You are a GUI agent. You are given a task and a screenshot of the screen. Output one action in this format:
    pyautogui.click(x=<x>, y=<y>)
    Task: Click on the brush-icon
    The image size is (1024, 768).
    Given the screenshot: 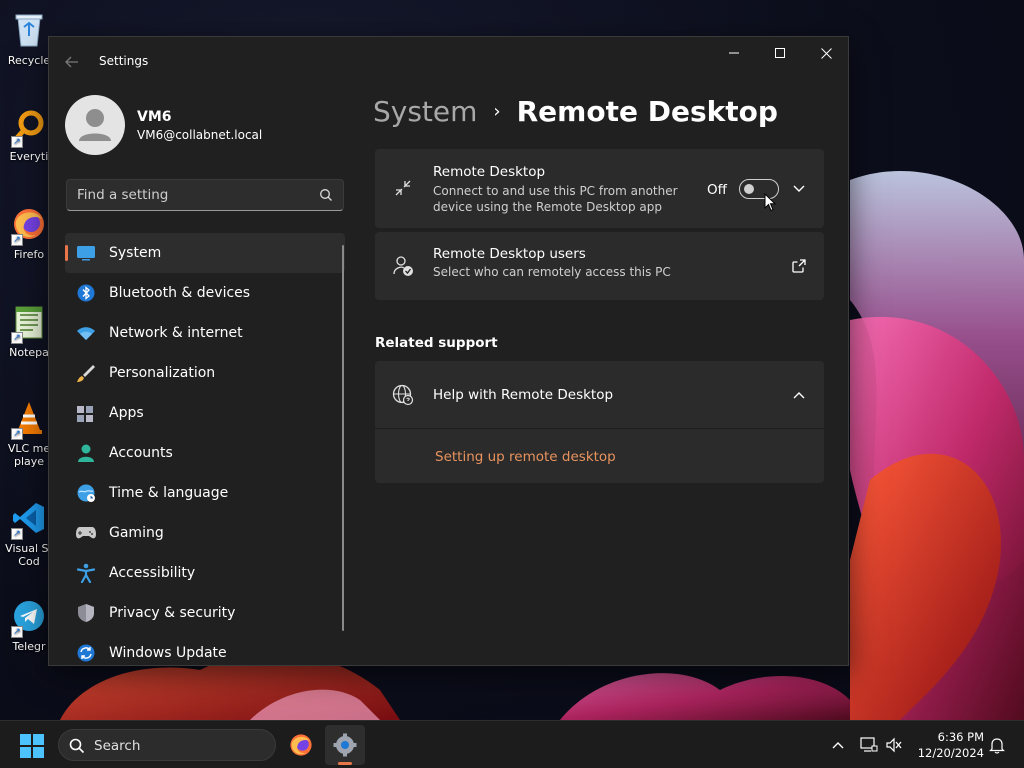 What is the action you would take?
    pyautogui.click(x=86, y=373)
    